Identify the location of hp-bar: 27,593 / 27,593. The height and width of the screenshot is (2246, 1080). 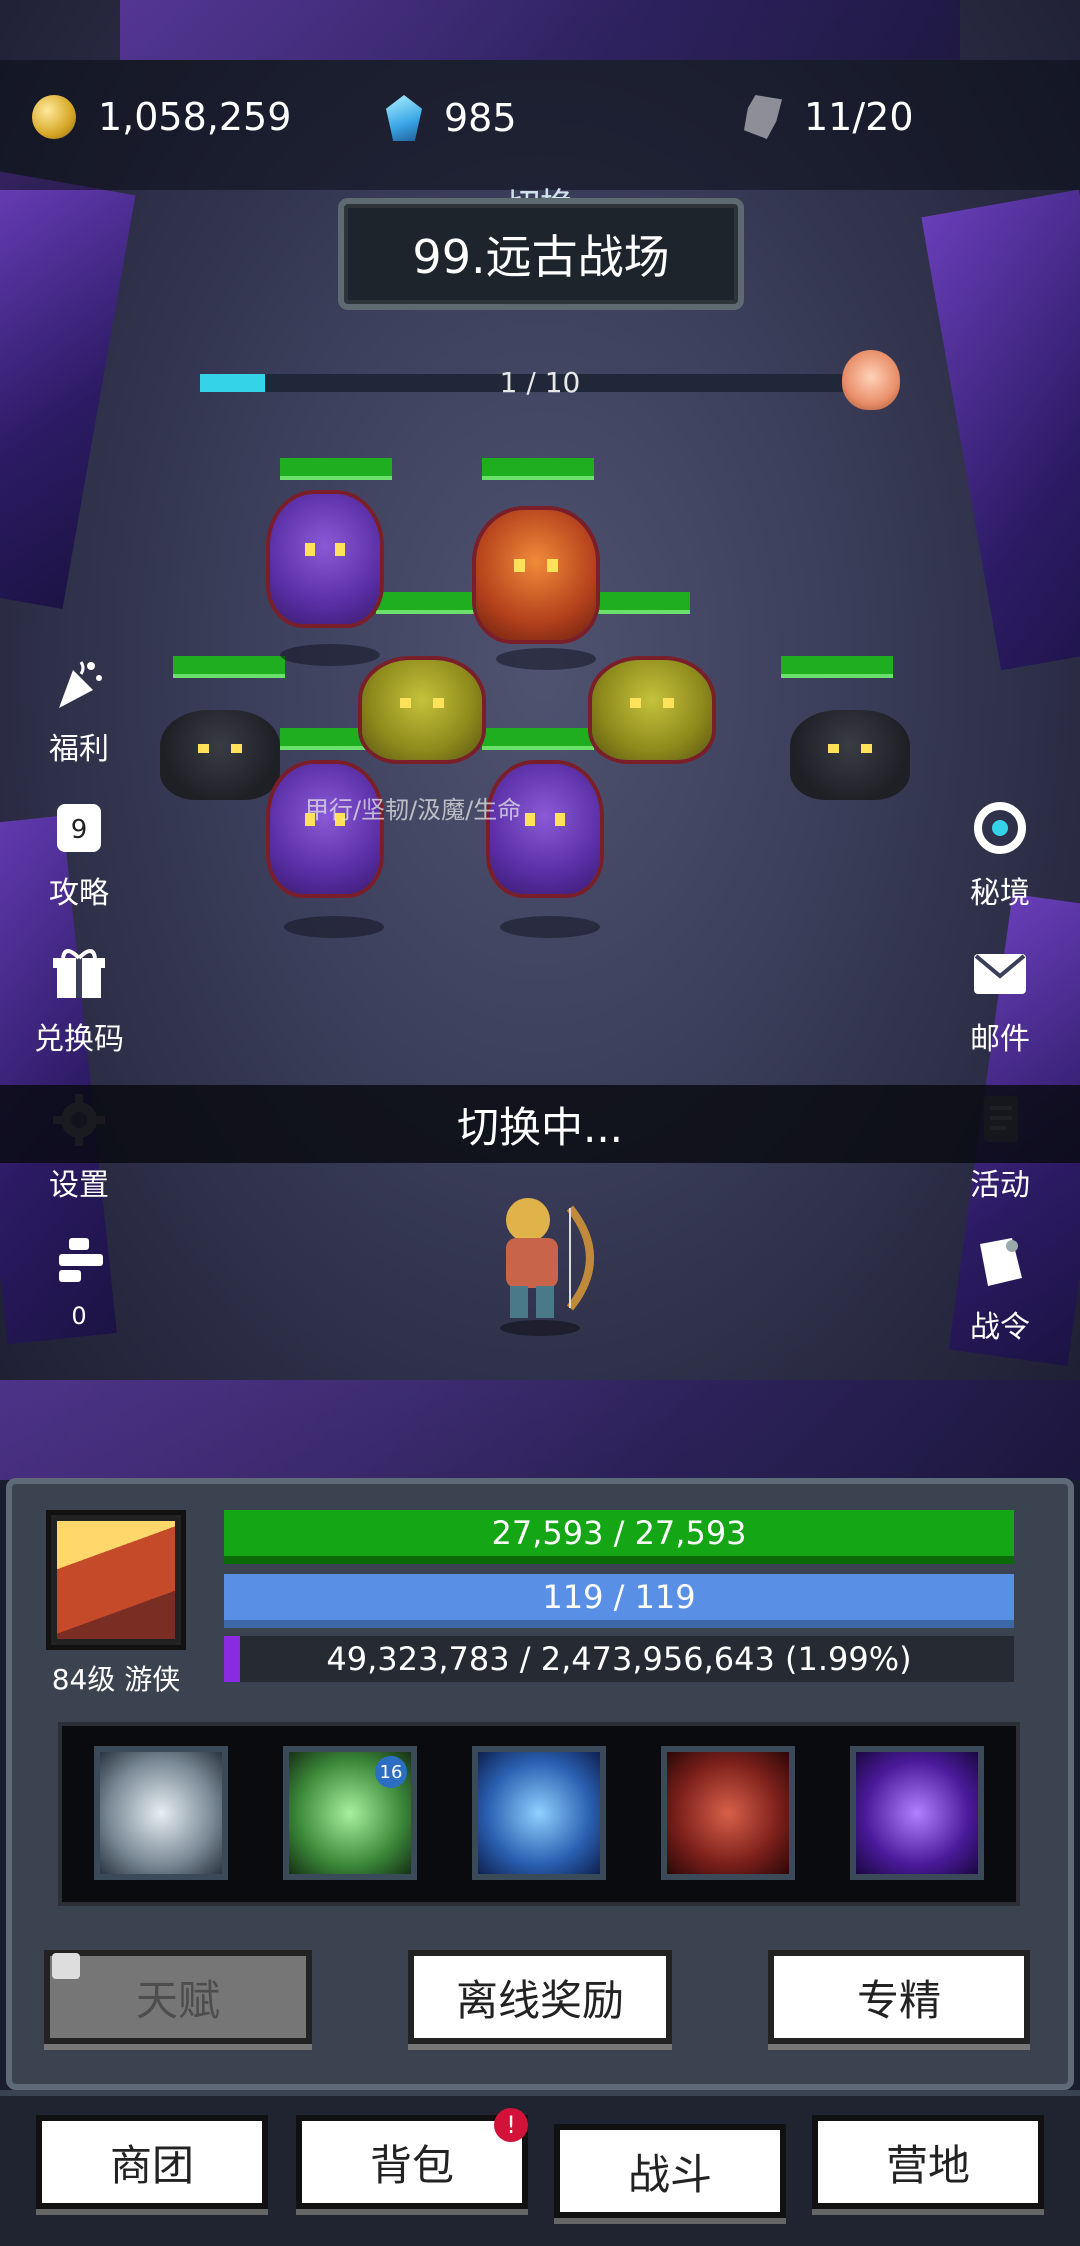
(619, 1537).